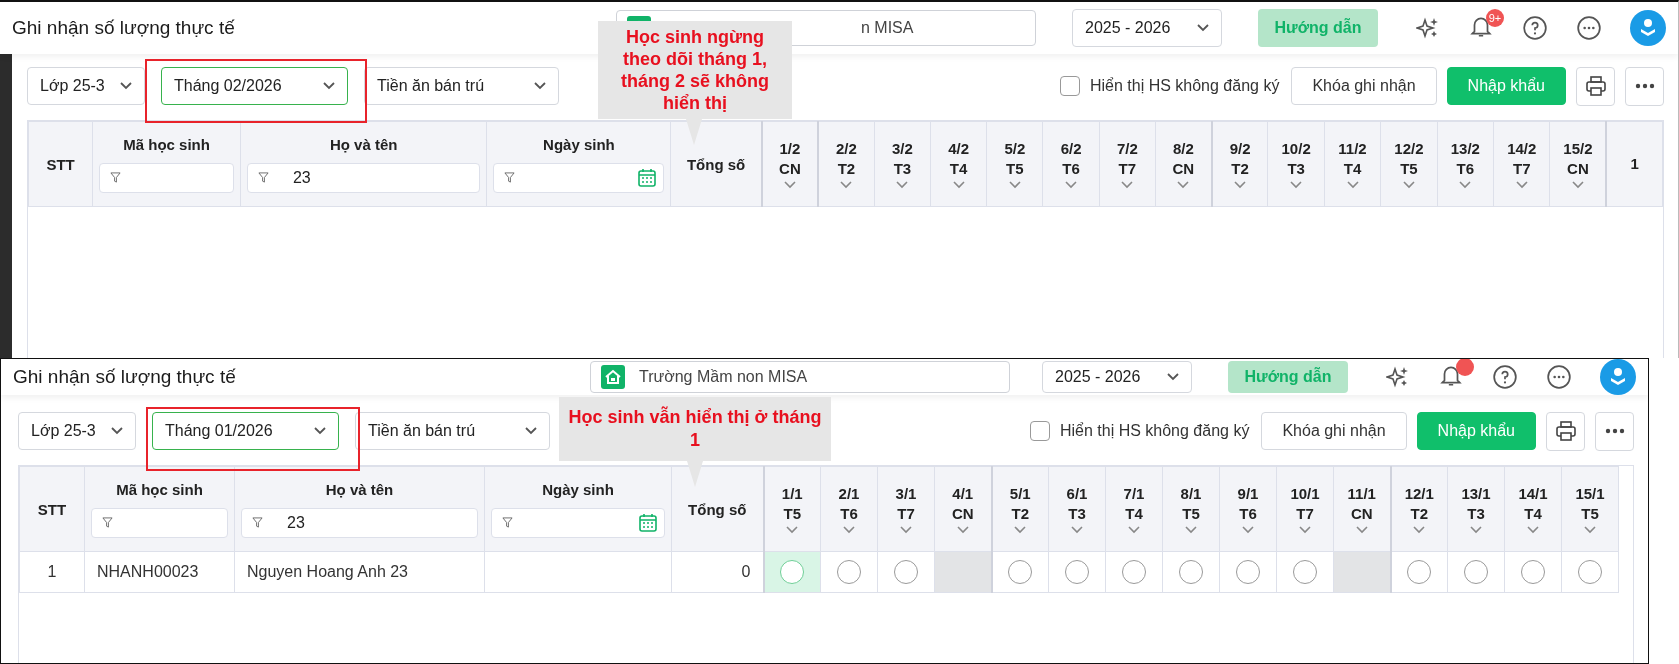  What do you see at coordinates (1020, 509) in the screenshot?
I see `day-column-header: 5/1 T2` at bounding box center [1020, 509].